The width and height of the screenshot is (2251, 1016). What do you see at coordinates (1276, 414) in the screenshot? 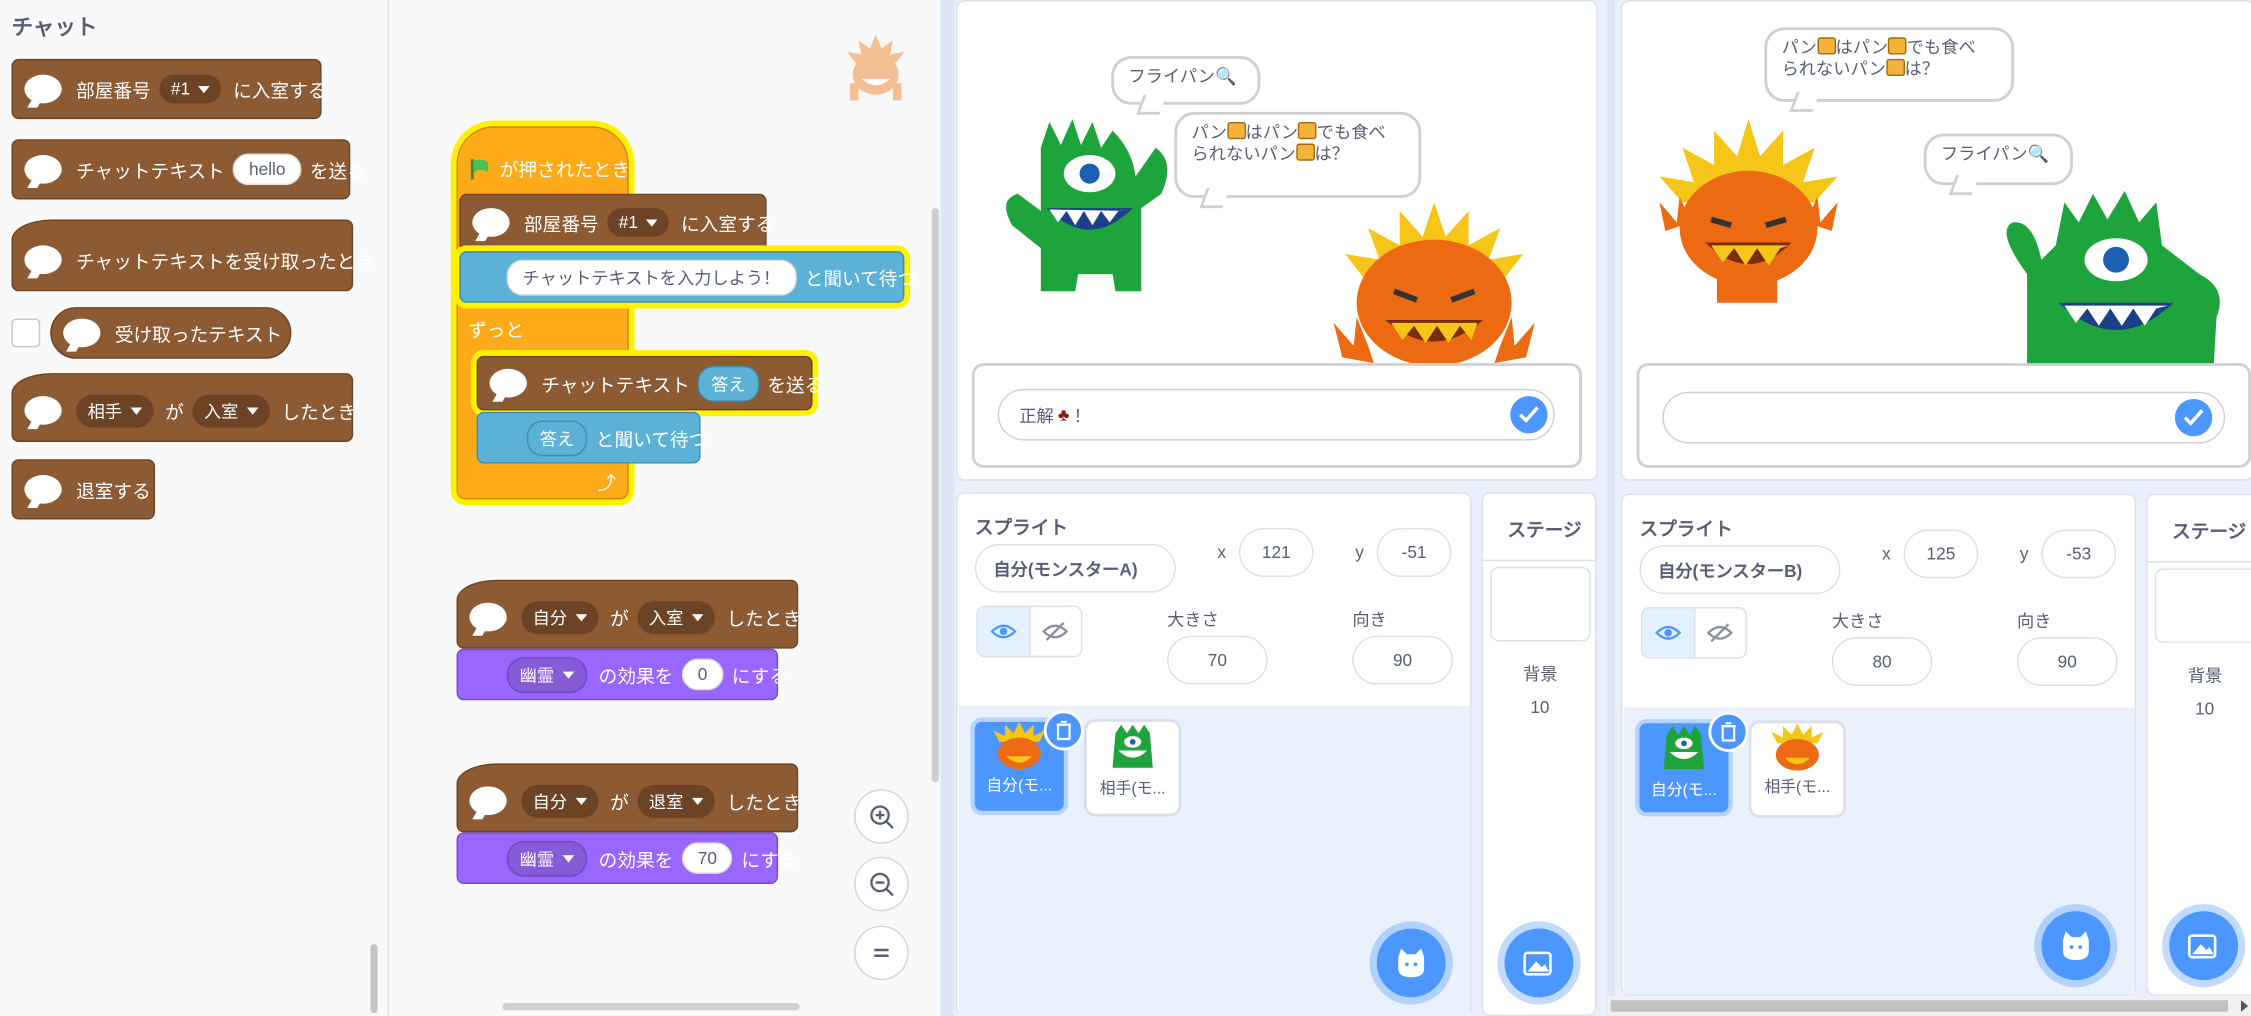
I see `answer-input: 正解 ♣！` at bounding box center [1276, 414].